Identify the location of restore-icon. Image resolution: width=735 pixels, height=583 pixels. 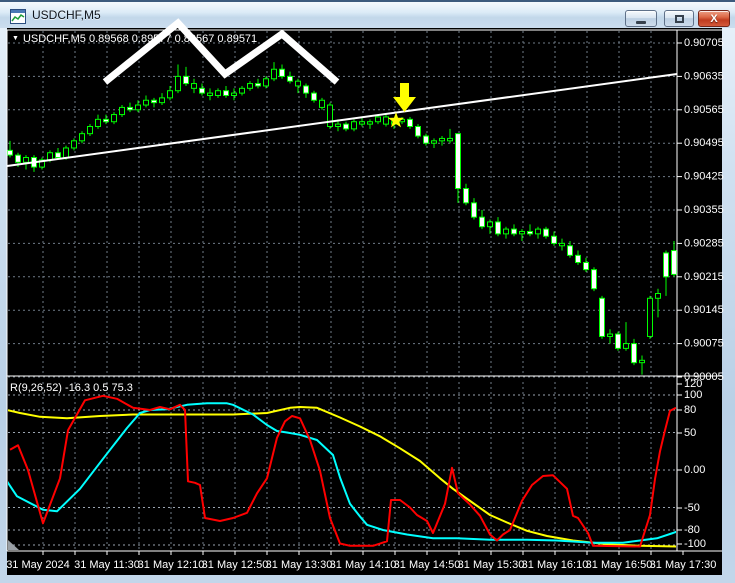
(679, 18).